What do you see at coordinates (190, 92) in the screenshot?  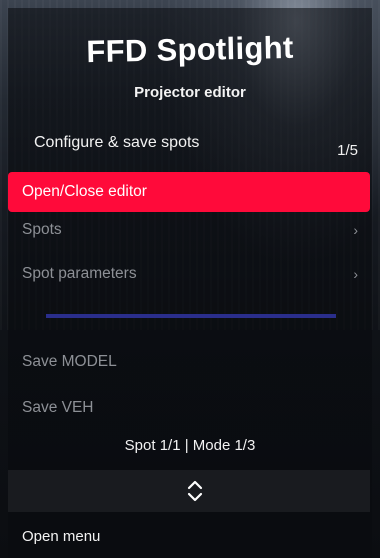 I see `menu-subtitle: Projector editor` at bounding box center [190, 92].